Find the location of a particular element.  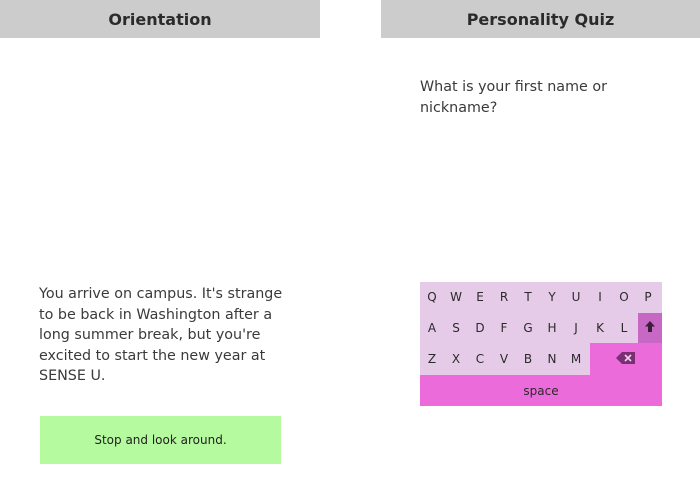

key-u: U is located at coordinates (576, 296).